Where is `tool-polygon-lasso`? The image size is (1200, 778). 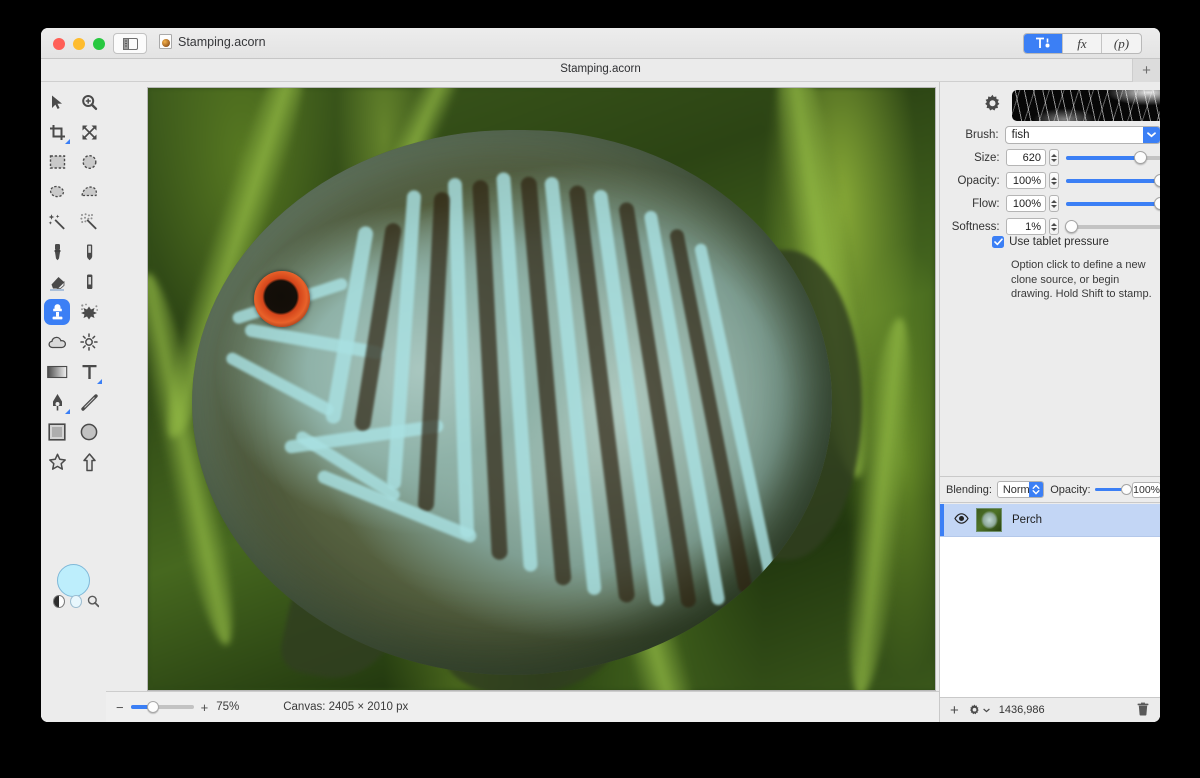 tool-polygon-lasso is located at coordinates (89, 192).